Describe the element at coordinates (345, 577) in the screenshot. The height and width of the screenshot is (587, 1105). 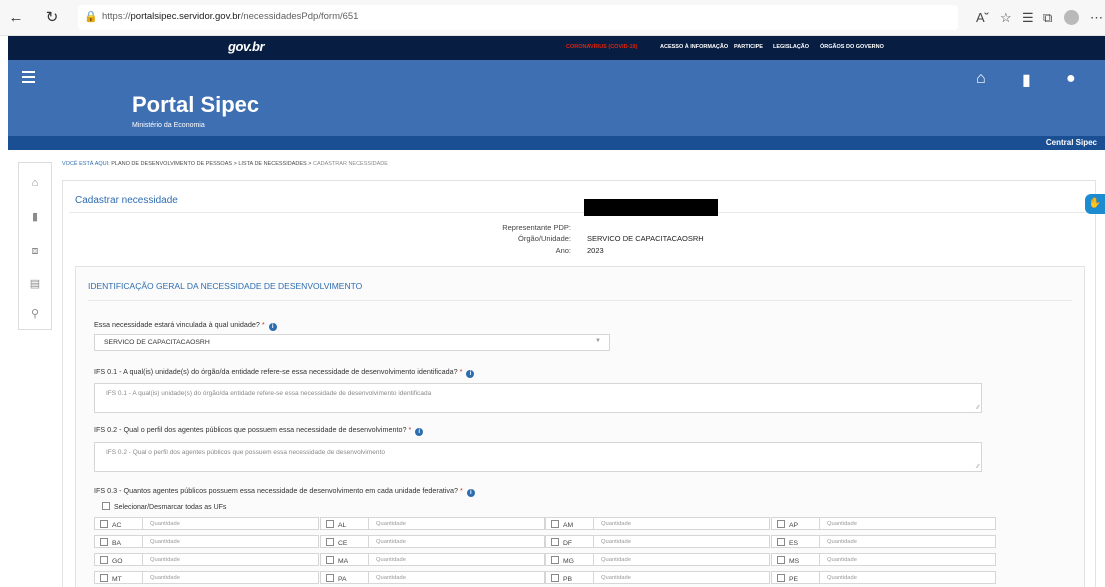
I see `uf-checkbox: PA` at that location.